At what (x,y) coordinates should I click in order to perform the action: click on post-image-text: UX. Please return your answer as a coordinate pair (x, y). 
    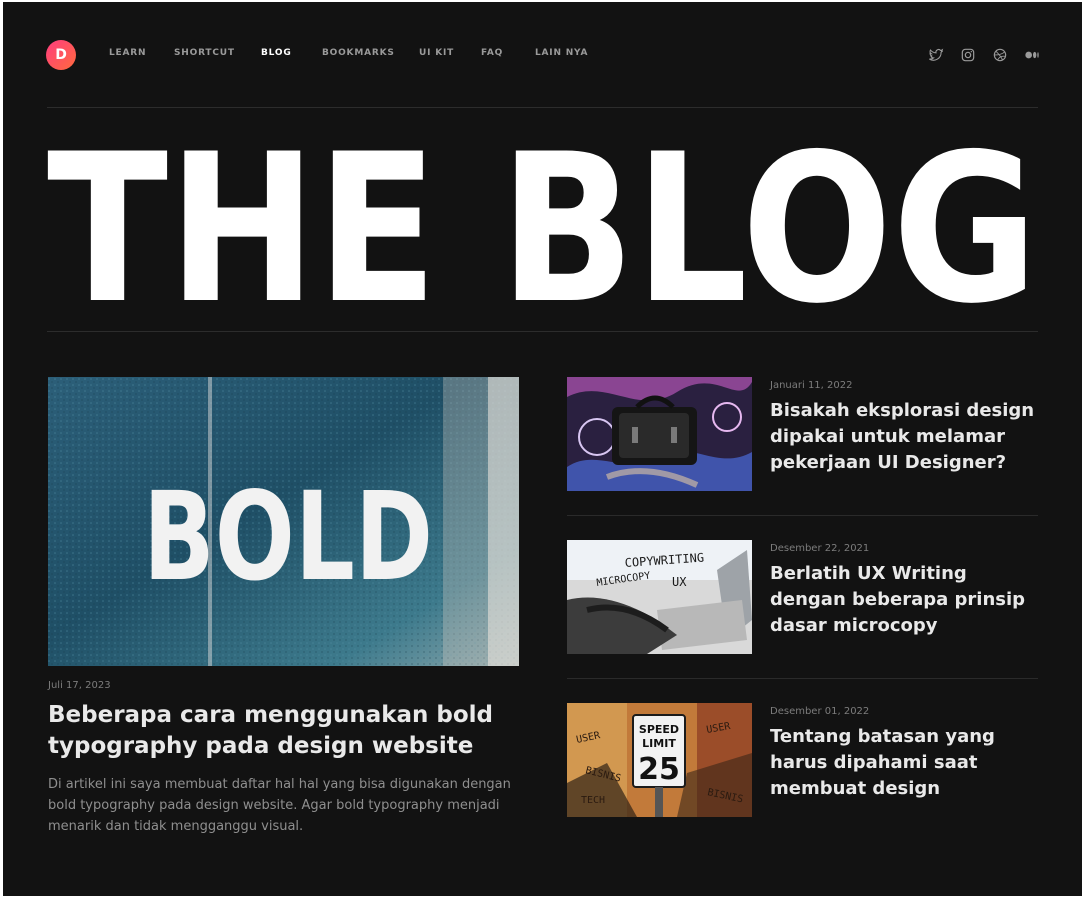
    Looking at the image, I should click on (679, 582).